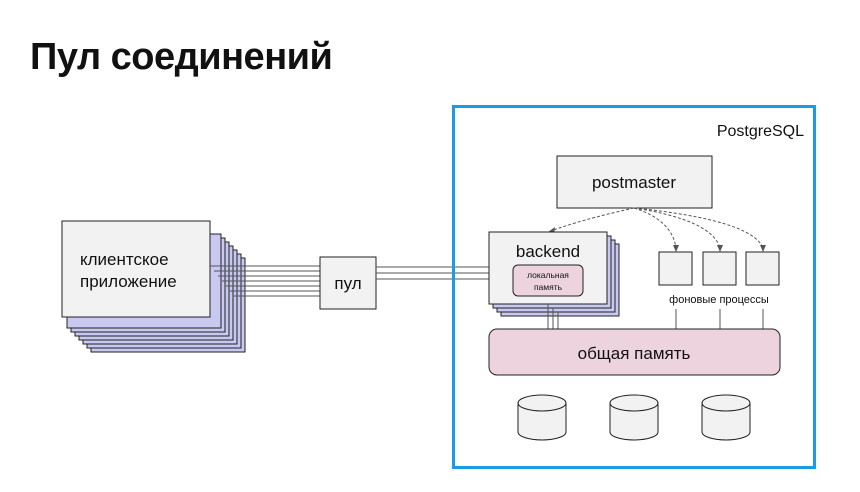 This screenshot has height=492, width=860. I want to click on background-processes-label: фоновые процессы, so click(719, 300).